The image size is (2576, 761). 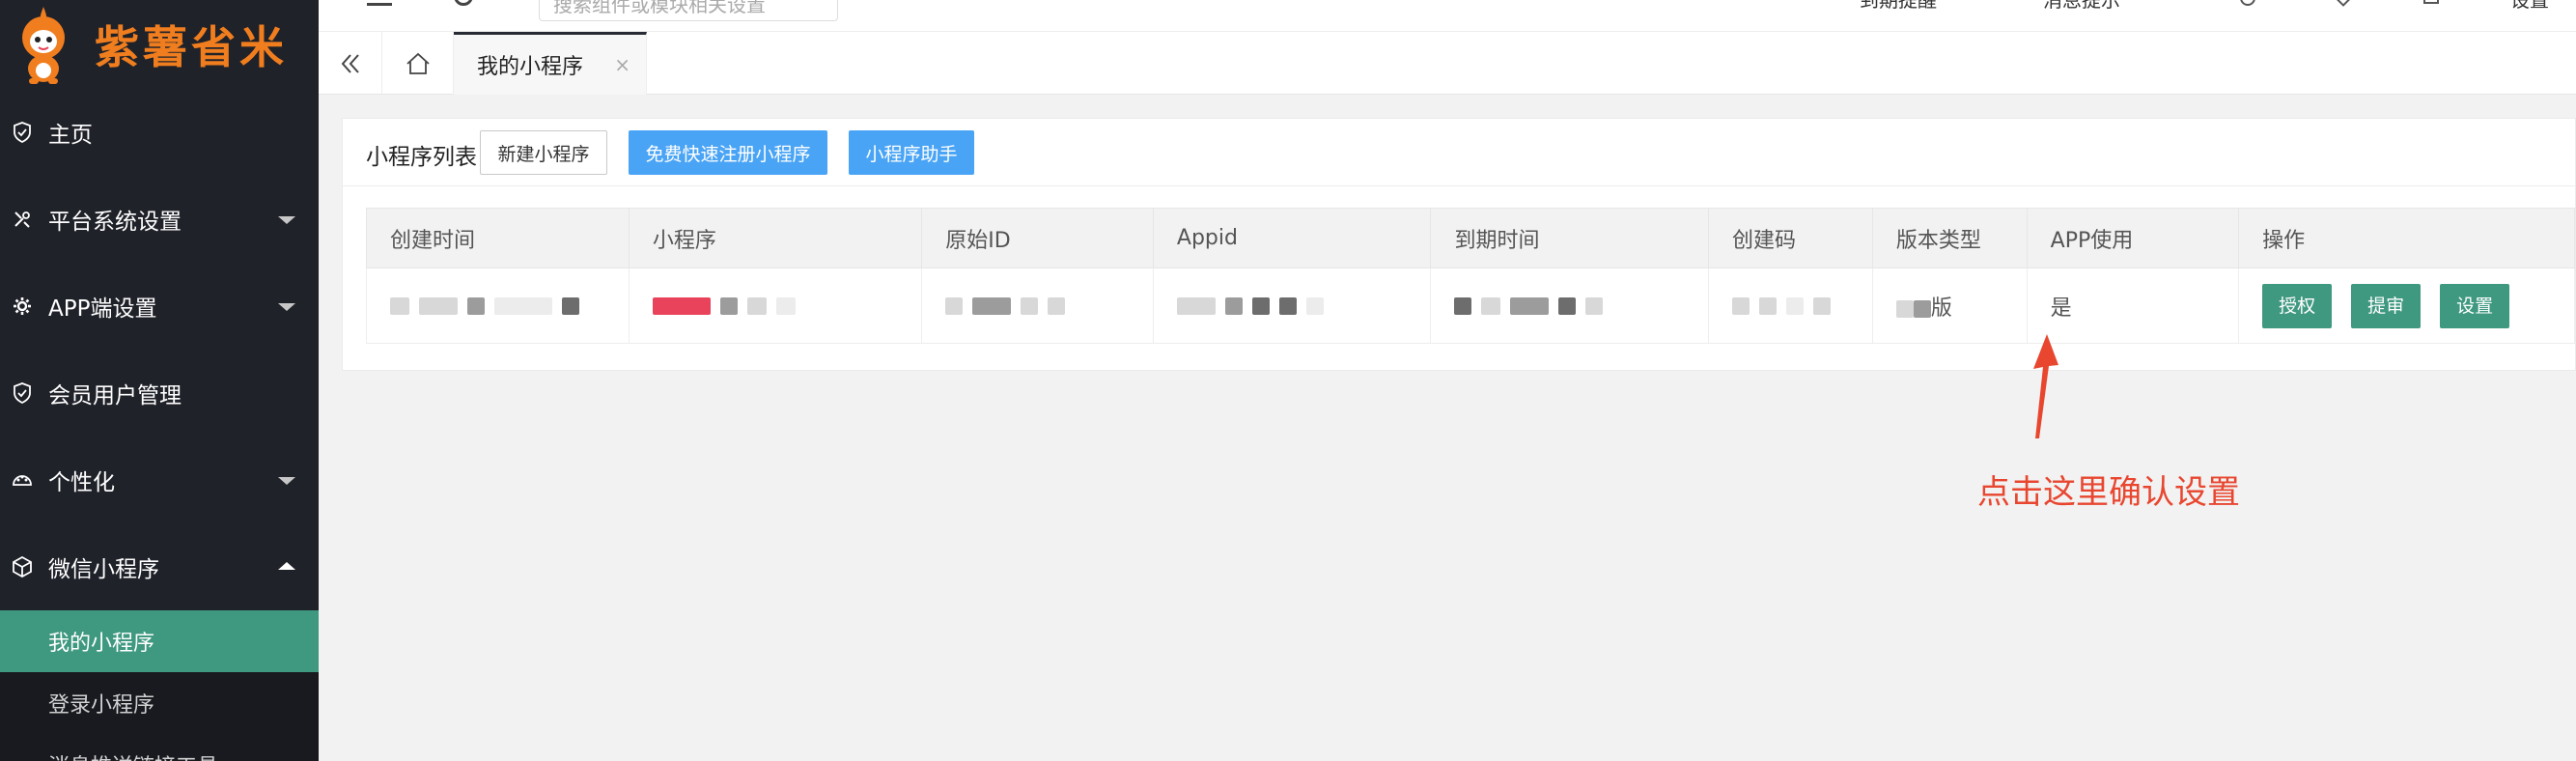 I want to click on sidebar-item-members: 会员用户管理, so click(x=160, y=393).